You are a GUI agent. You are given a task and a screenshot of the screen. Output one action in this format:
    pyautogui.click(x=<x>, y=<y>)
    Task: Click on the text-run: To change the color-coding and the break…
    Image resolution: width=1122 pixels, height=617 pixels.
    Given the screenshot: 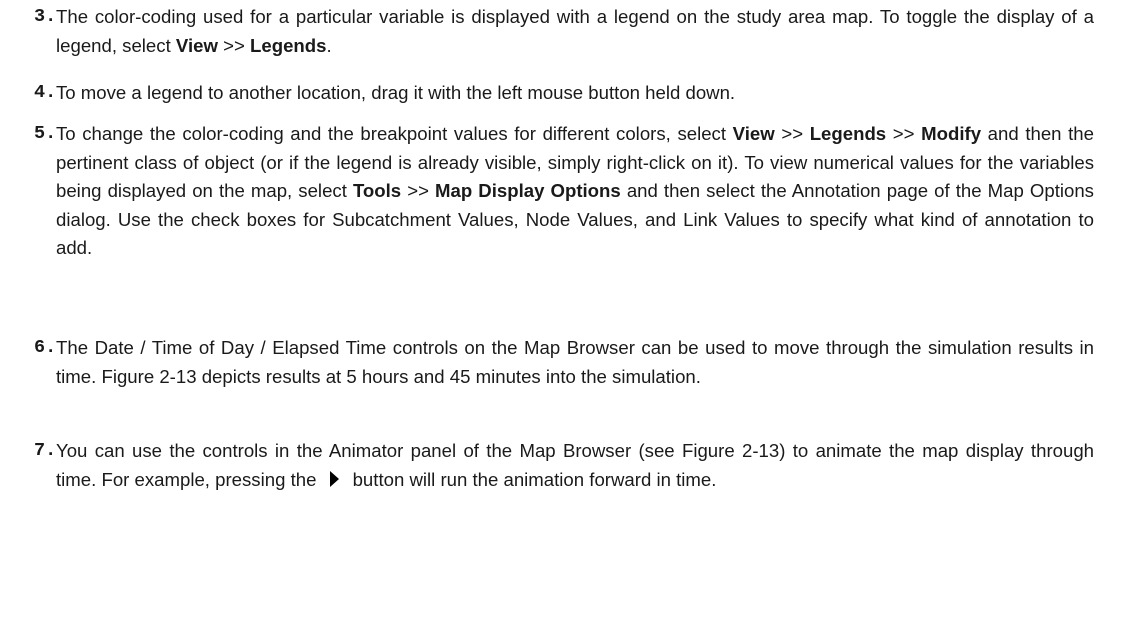 What is the action you would take?
    pyautogui.click(x=394, y=133)
    